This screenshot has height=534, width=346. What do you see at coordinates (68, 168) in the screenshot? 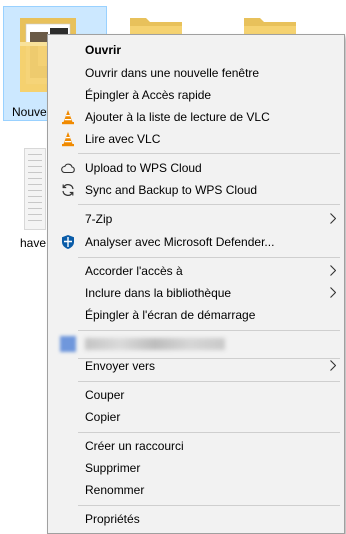
I see `cloud-icon` at bounding box center [68, 168].